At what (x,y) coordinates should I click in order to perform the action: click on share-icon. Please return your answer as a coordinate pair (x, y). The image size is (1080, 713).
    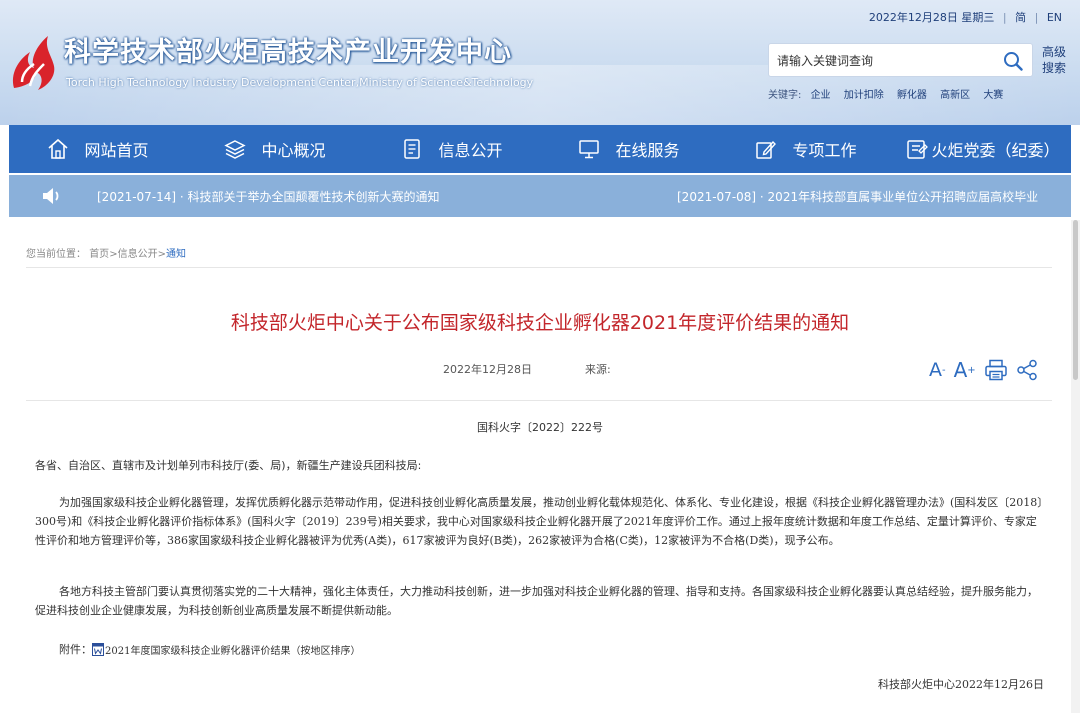
    Looking at the image, I should click on (1027, 370).